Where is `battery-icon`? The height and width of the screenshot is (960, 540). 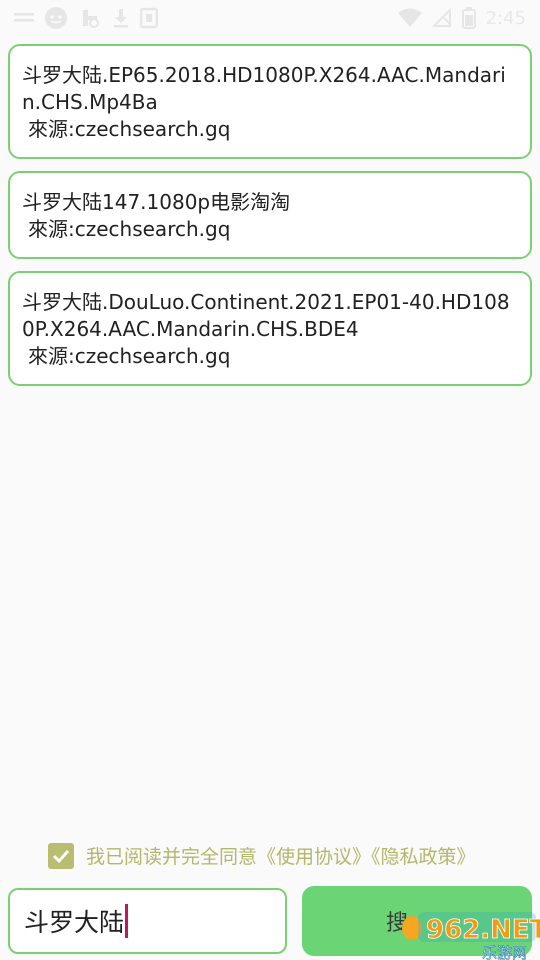 battery-icon is located at coordinates (468, 18).